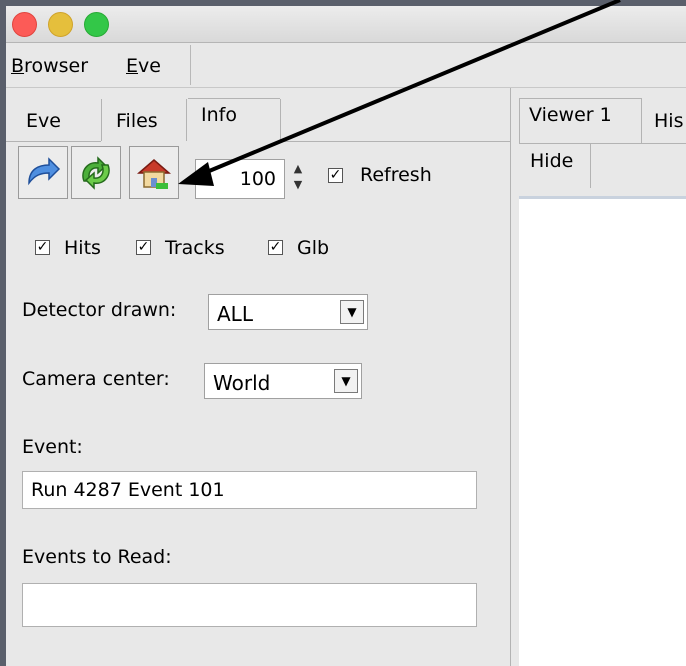 This screenshot has height=666, width=686. What do you see at coordinates (396, 175) in the screenshot?
I see `refresh-label: Refresh` at bounding box center [396, 175].